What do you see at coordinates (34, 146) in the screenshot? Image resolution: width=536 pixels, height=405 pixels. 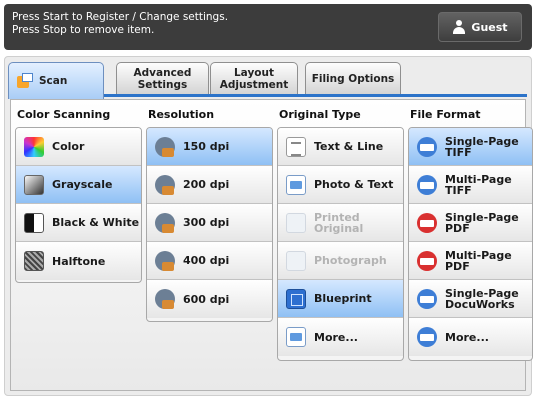 I see `color-icon` at bounding box center [34, 146].